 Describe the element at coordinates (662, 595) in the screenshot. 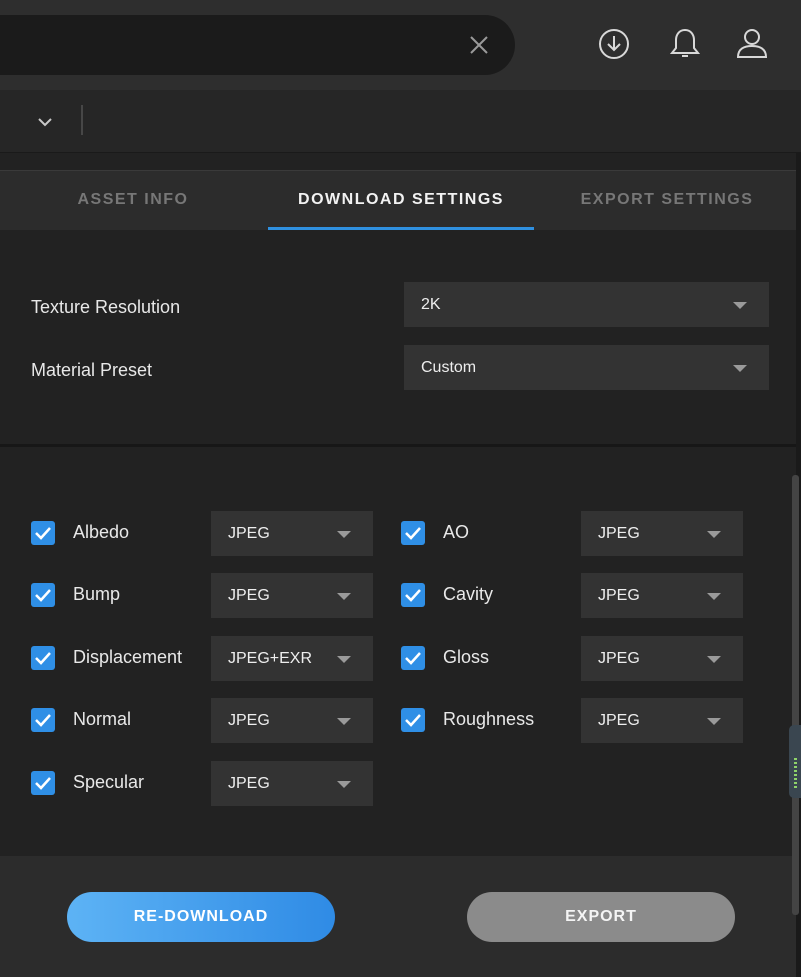

I see `cavity-format-select: JPEG` at that location.